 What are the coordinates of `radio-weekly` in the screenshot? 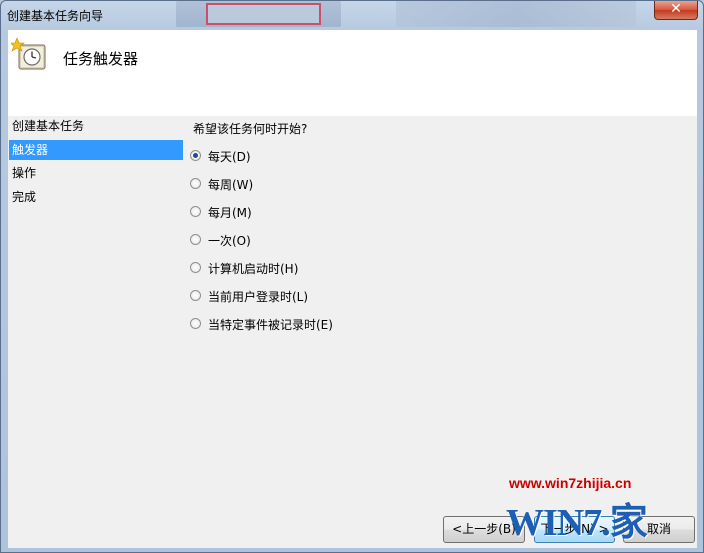 It's located at (195, 183).